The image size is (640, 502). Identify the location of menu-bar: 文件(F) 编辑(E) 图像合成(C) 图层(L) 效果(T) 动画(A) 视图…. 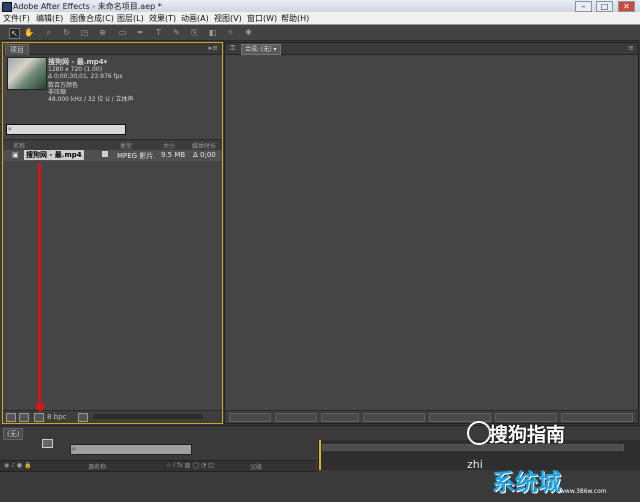
(320, 18).